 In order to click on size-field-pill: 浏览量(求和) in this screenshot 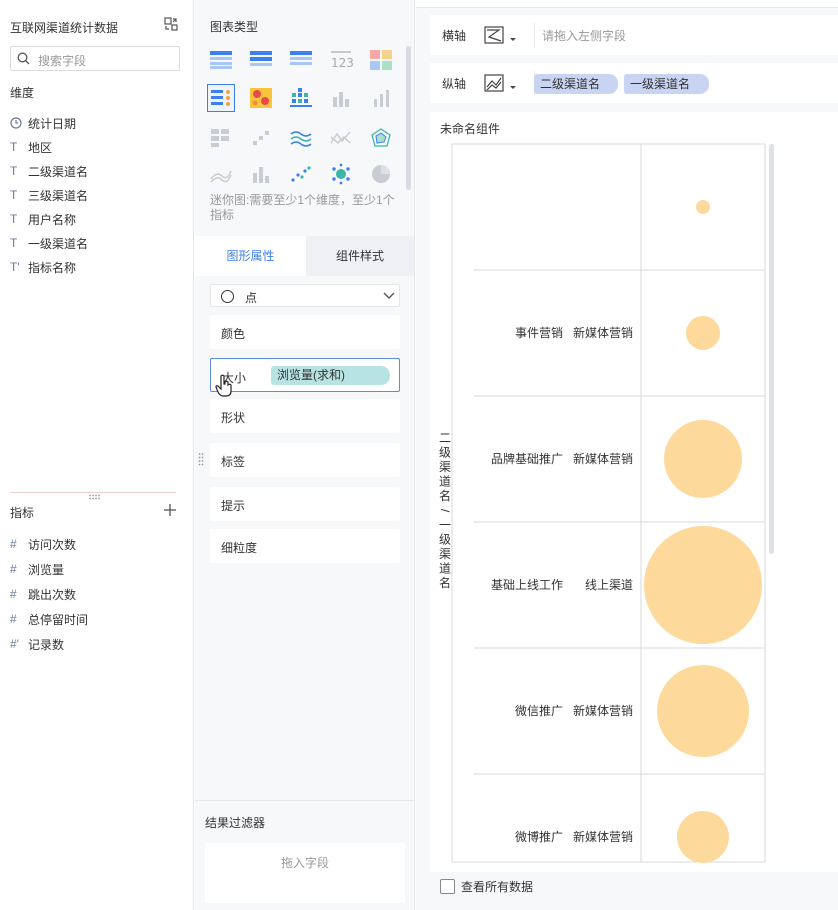, I will do `click(330, 375)`.